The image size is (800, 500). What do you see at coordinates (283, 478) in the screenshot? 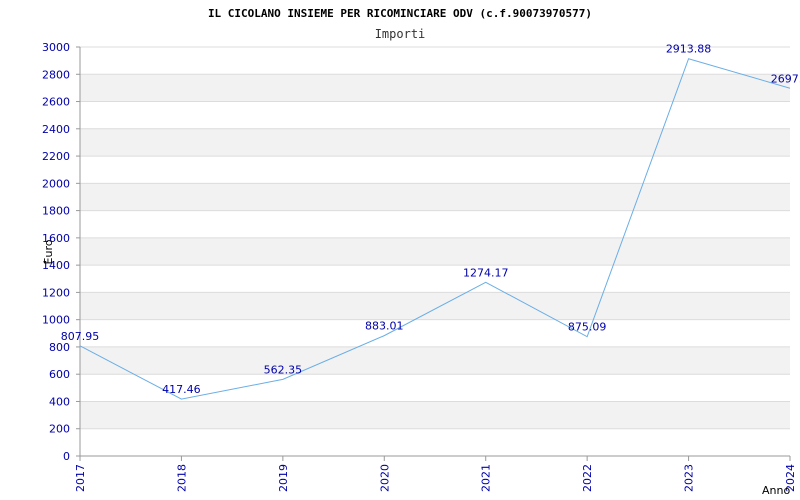
I see `x-tick-label: 2019` at bounding box center [283, 478].